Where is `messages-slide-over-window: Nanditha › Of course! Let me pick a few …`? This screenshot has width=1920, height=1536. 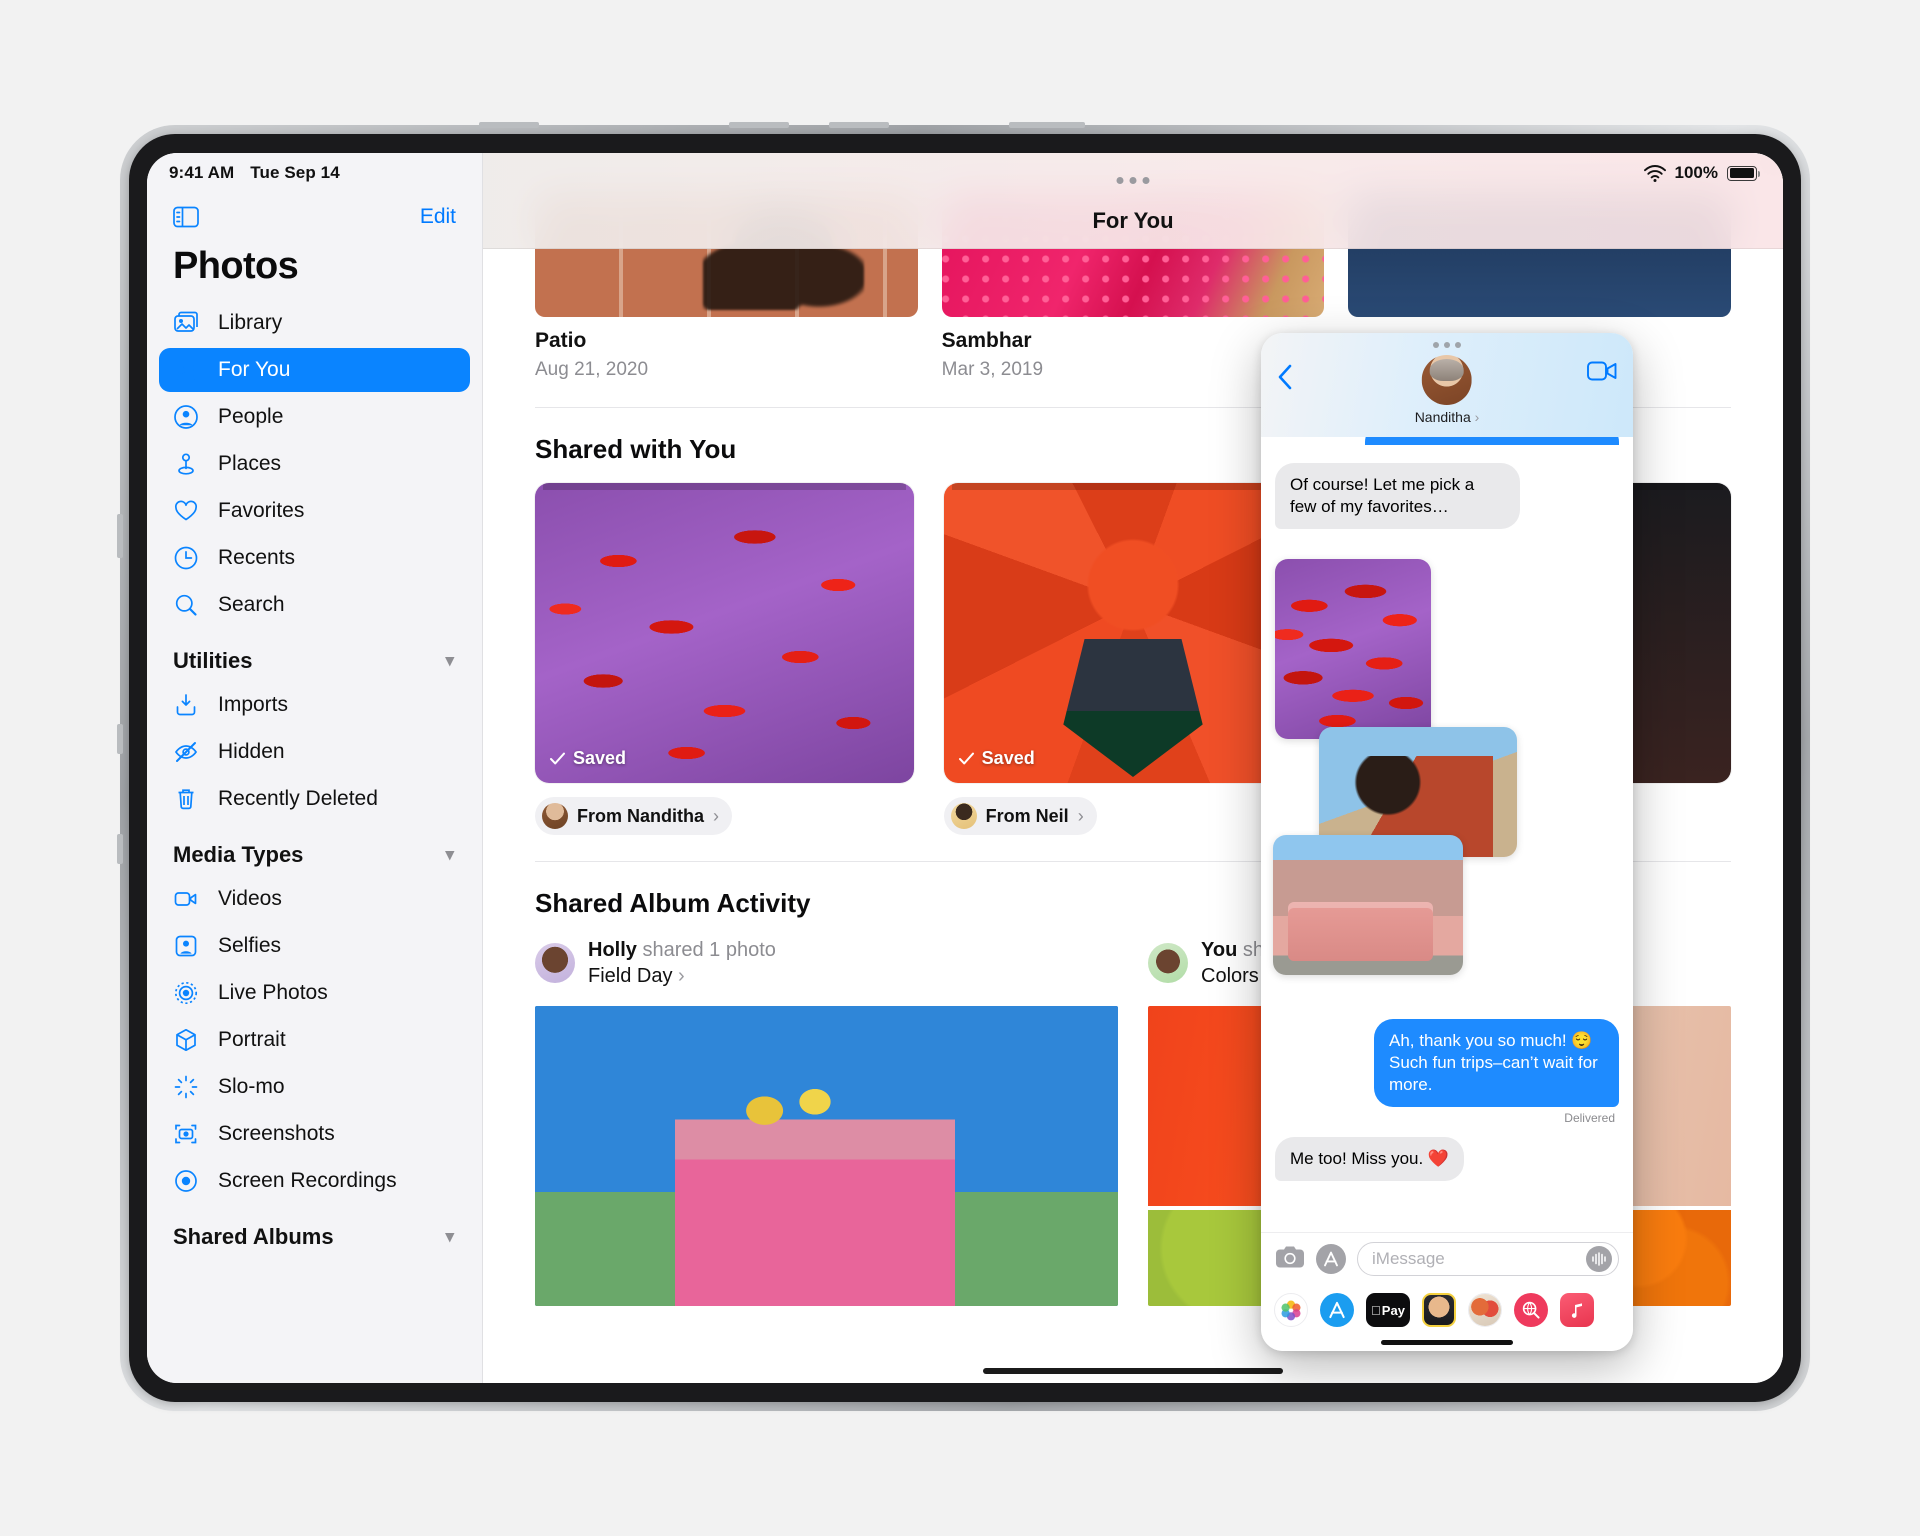 messages-slide-over-window: Nanditha › Of course! Let me pick a few … is located at coordinates (1447, 842).